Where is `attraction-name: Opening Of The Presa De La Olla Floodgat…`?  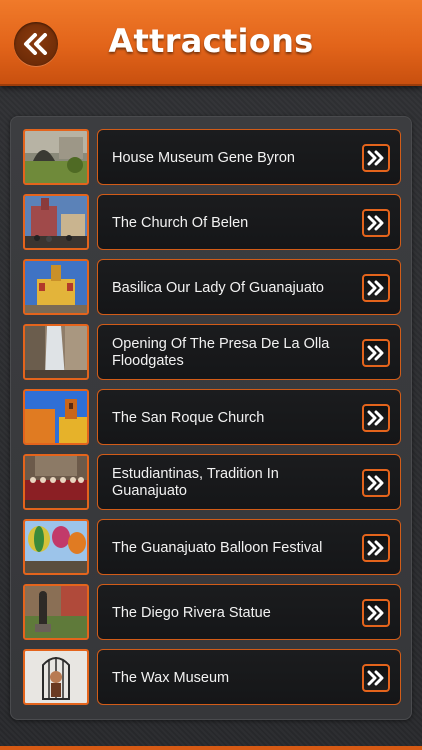 attraction-name: Opening Of The Presa De La Olla Floodgat… is located at coordinates (221, 352).